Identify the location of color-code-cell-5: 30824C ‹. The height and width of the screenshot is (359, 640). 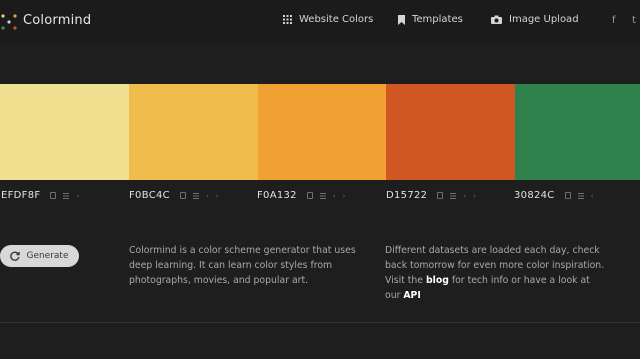
(553, 195).